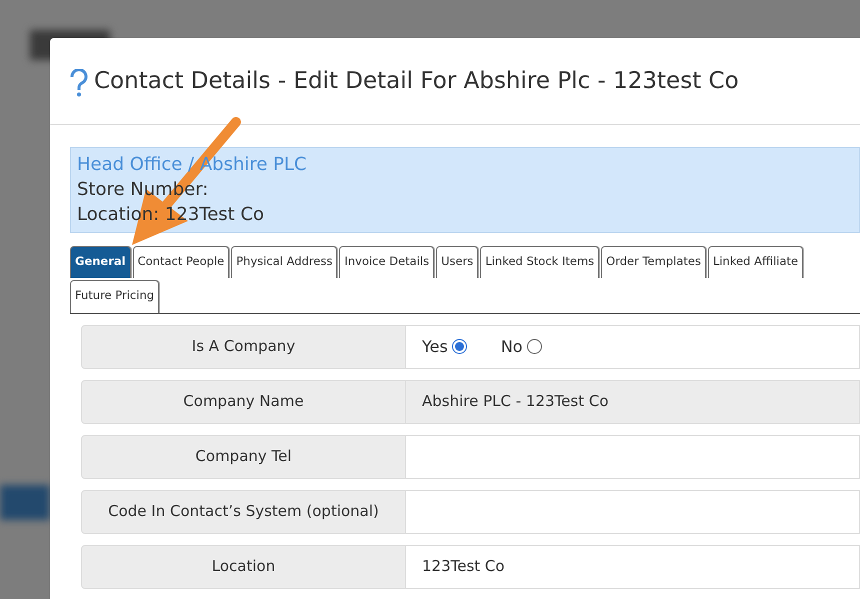 The image size is (860, 599). Describe the element at coordinates (181, 262) in the screenshot. I see `tab: Contact People` at that location.